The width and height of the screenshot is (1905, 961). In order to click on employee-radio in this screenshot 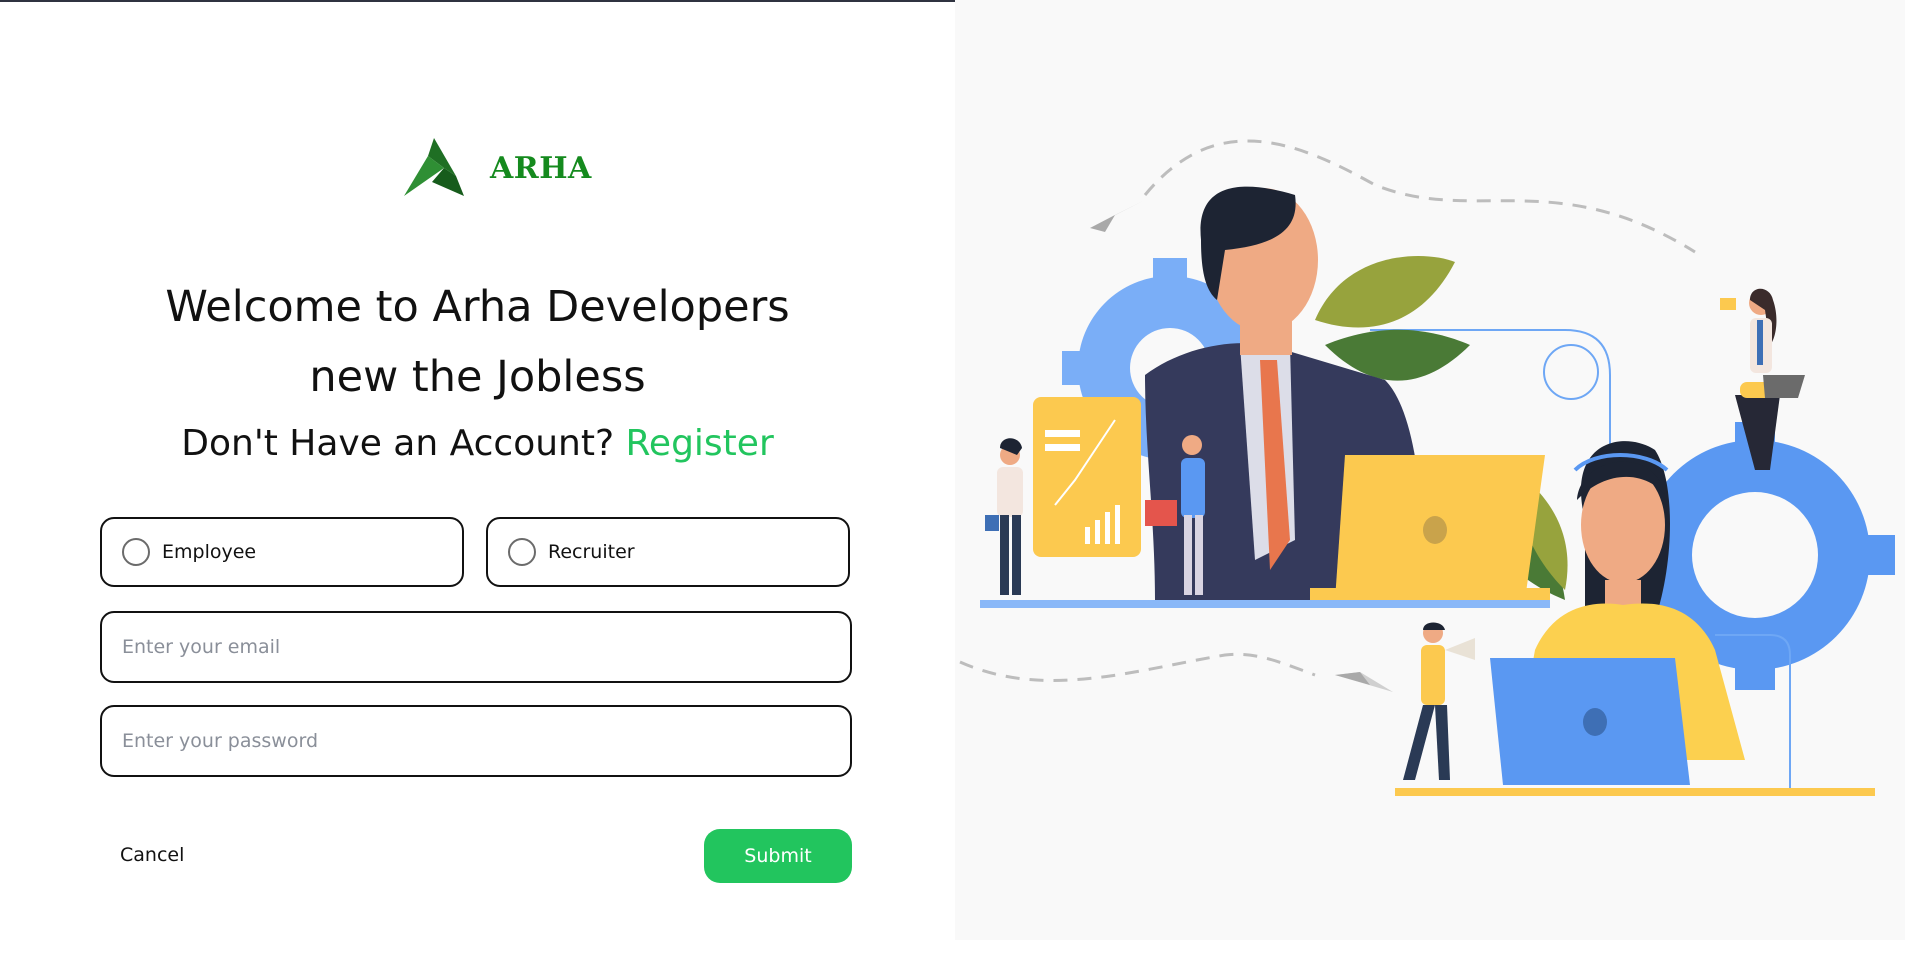, I will do `click(136, 552)`.